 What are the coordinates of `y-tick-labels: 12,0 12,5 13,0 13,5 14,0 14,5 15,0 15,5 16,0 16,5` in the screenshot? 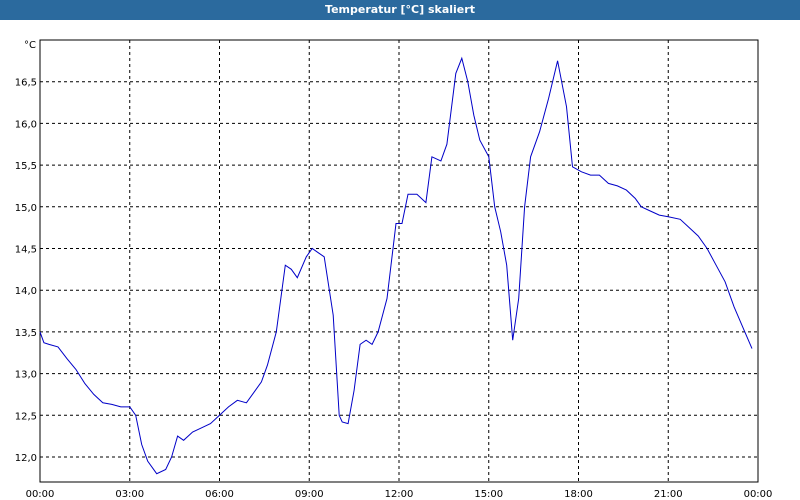 It's located at (26, 271).